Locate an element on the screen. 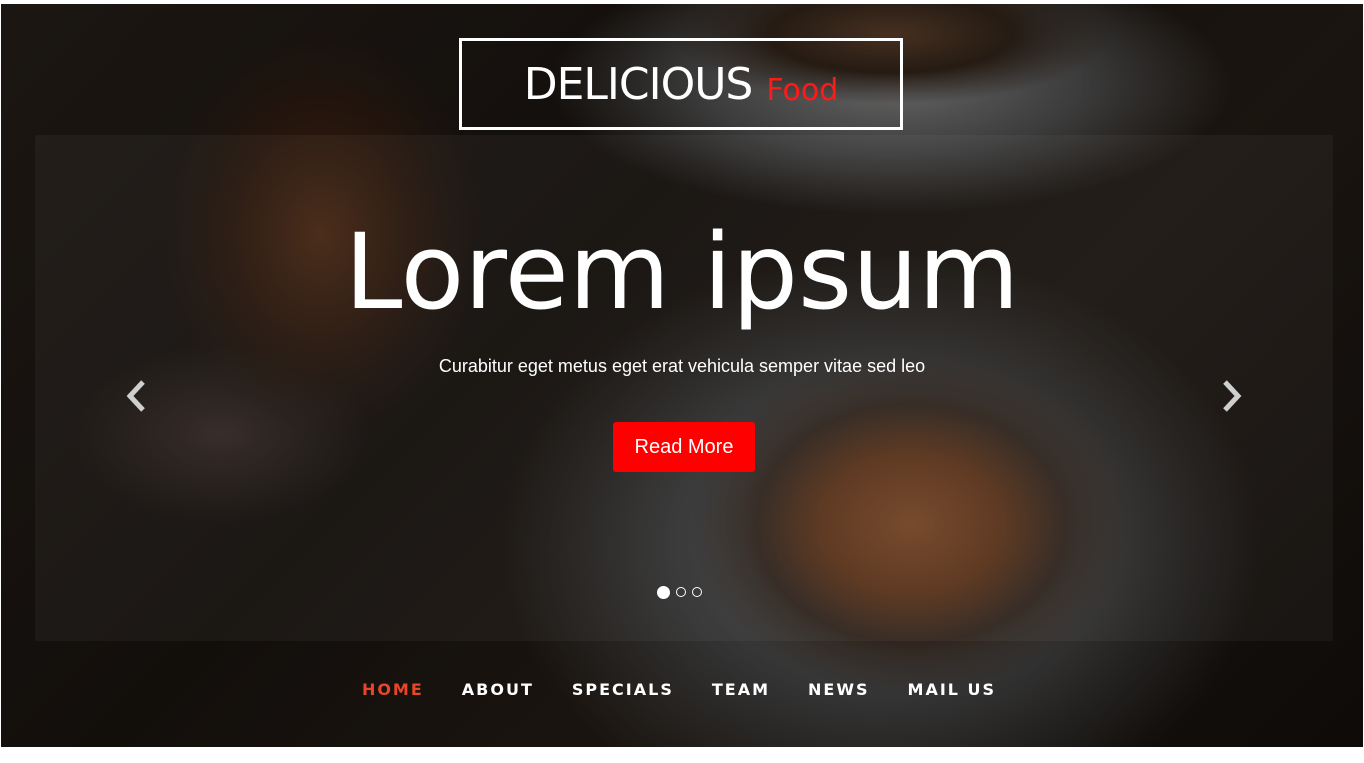 This screenshot has height=763, width=1364. nav-item-home: HOME is located at coordinates (393, 689).